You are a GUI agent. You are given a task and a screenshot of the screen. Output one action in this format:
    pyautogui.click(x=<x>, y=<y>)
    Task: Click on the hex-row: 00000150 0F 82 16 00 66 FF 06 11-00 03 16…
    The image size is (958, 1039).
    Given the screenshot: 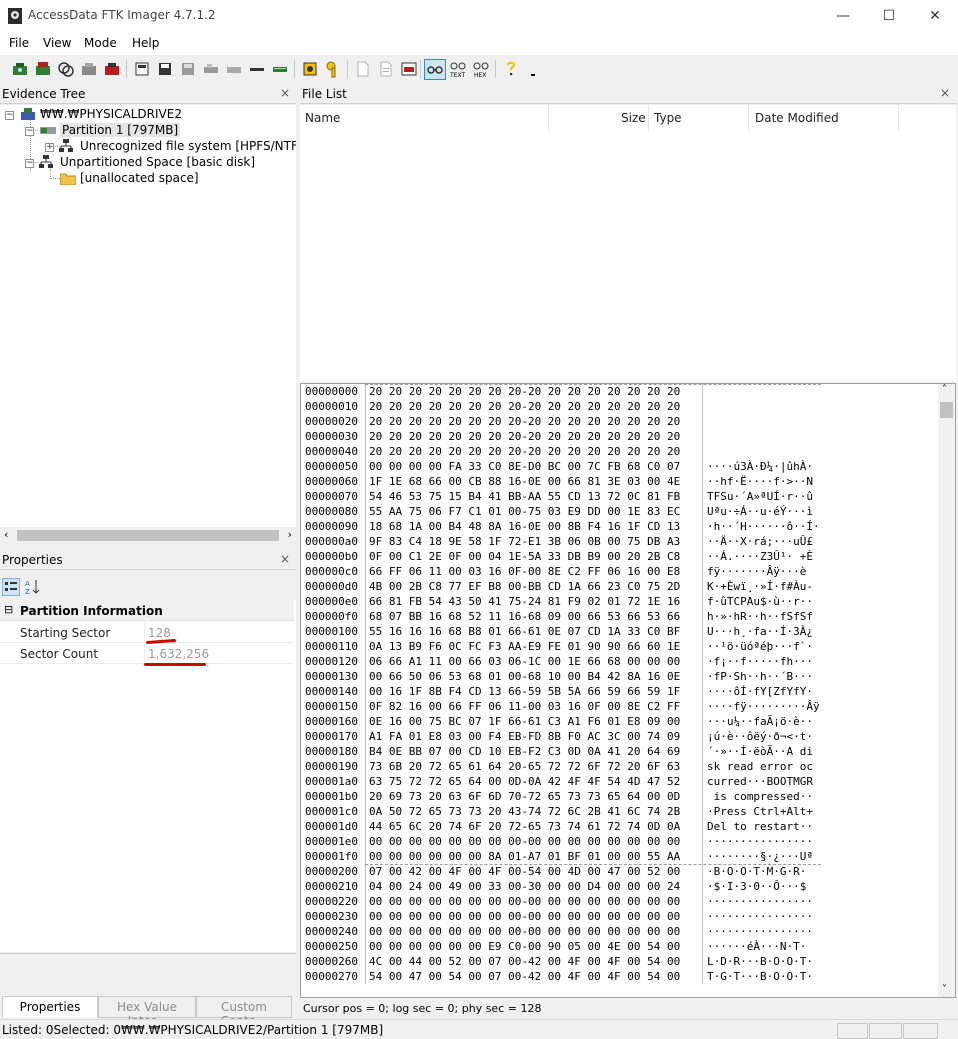 What is the action you would take?
    pyautogui.click(x=619, y=706)
    